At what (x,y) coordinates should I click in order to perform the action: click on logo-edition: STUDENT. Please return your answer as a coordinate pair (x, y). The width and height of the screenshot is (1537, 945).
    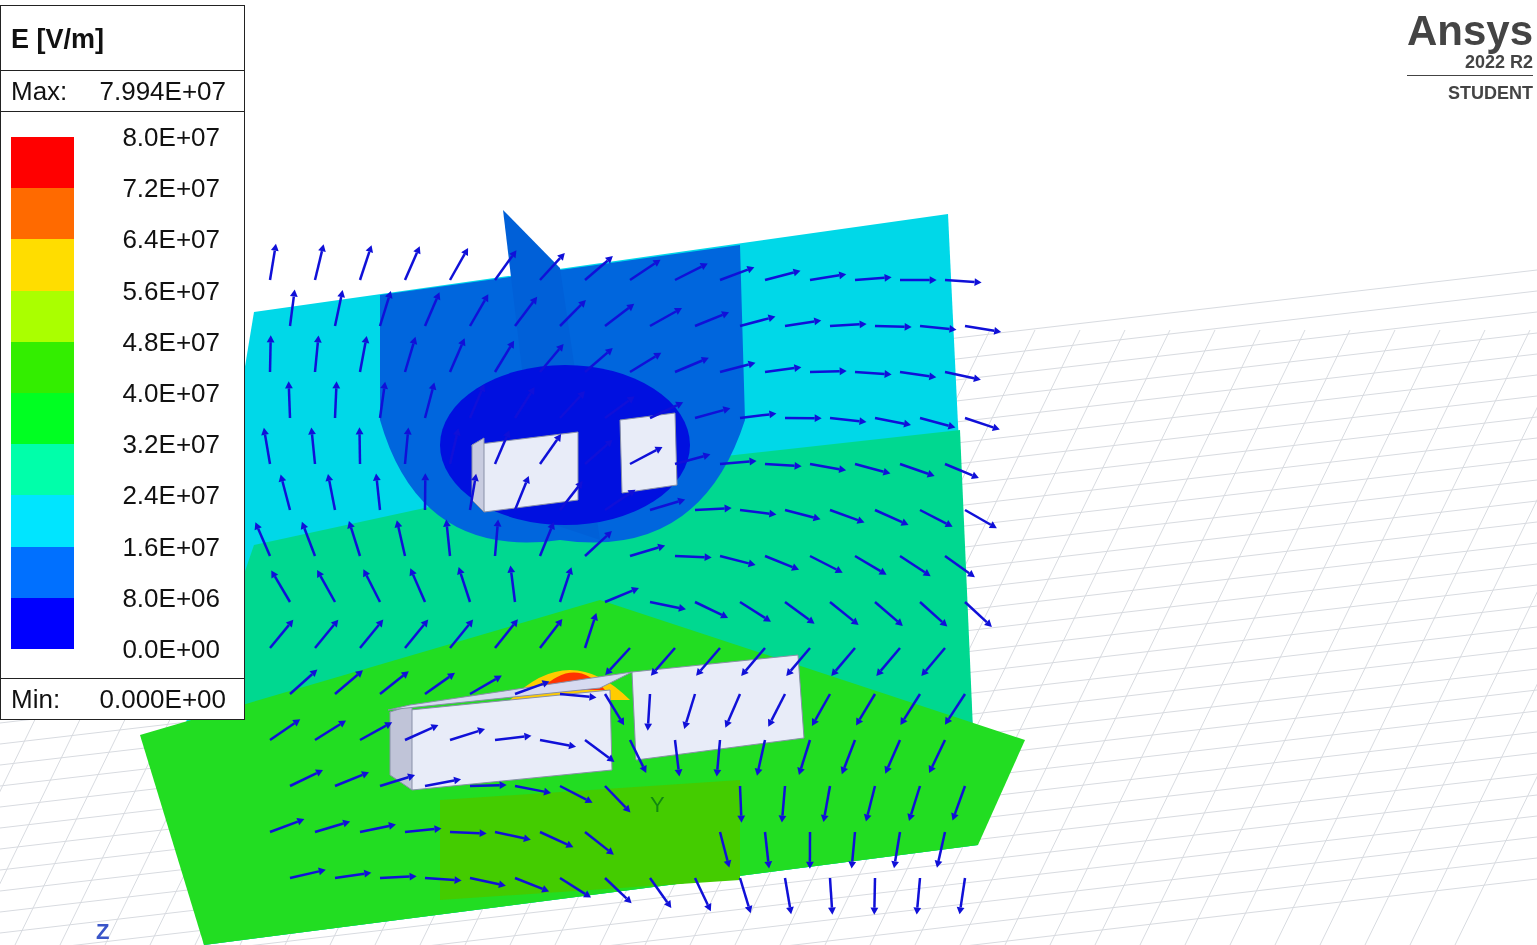
    Looking at the image, I should click on (1490, 93).